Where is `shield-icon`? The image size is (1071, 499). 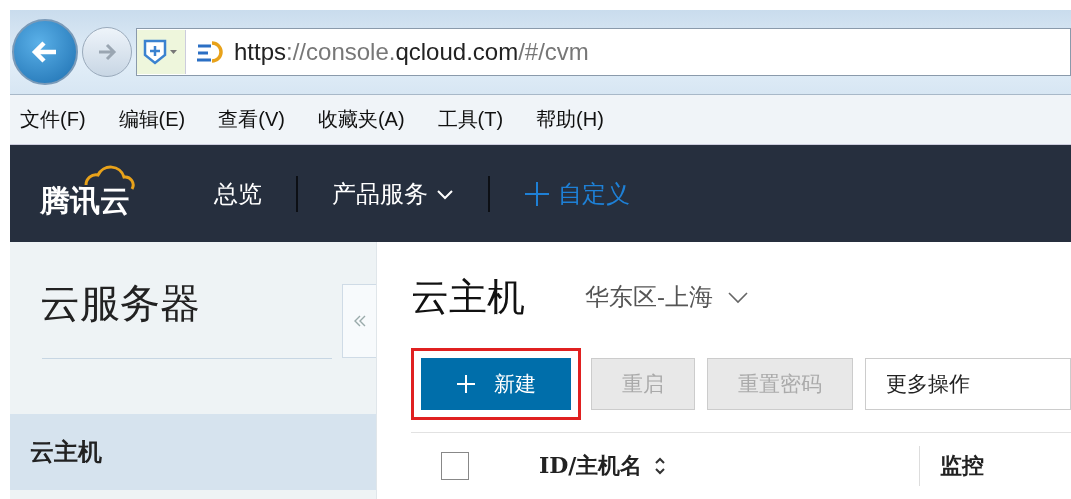 shield-icon is located at coordinates (161, 52).